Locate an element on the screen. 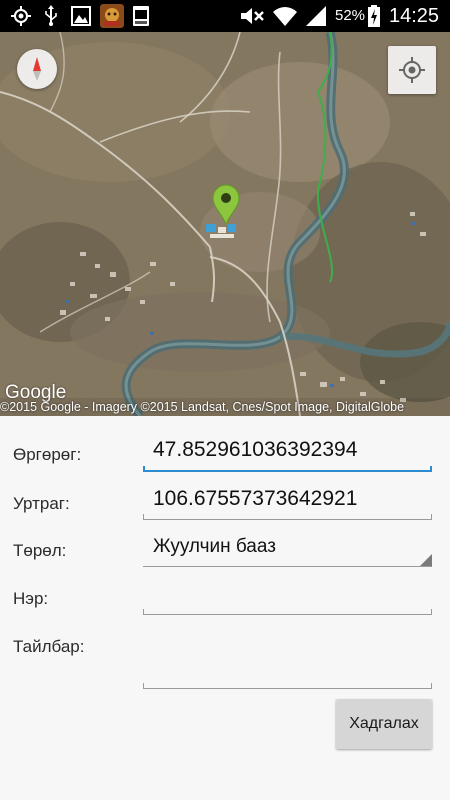 The height and width of the screenshot is (800, 450). longitude-label: Уртраг: is located at coordinates (41, 503).